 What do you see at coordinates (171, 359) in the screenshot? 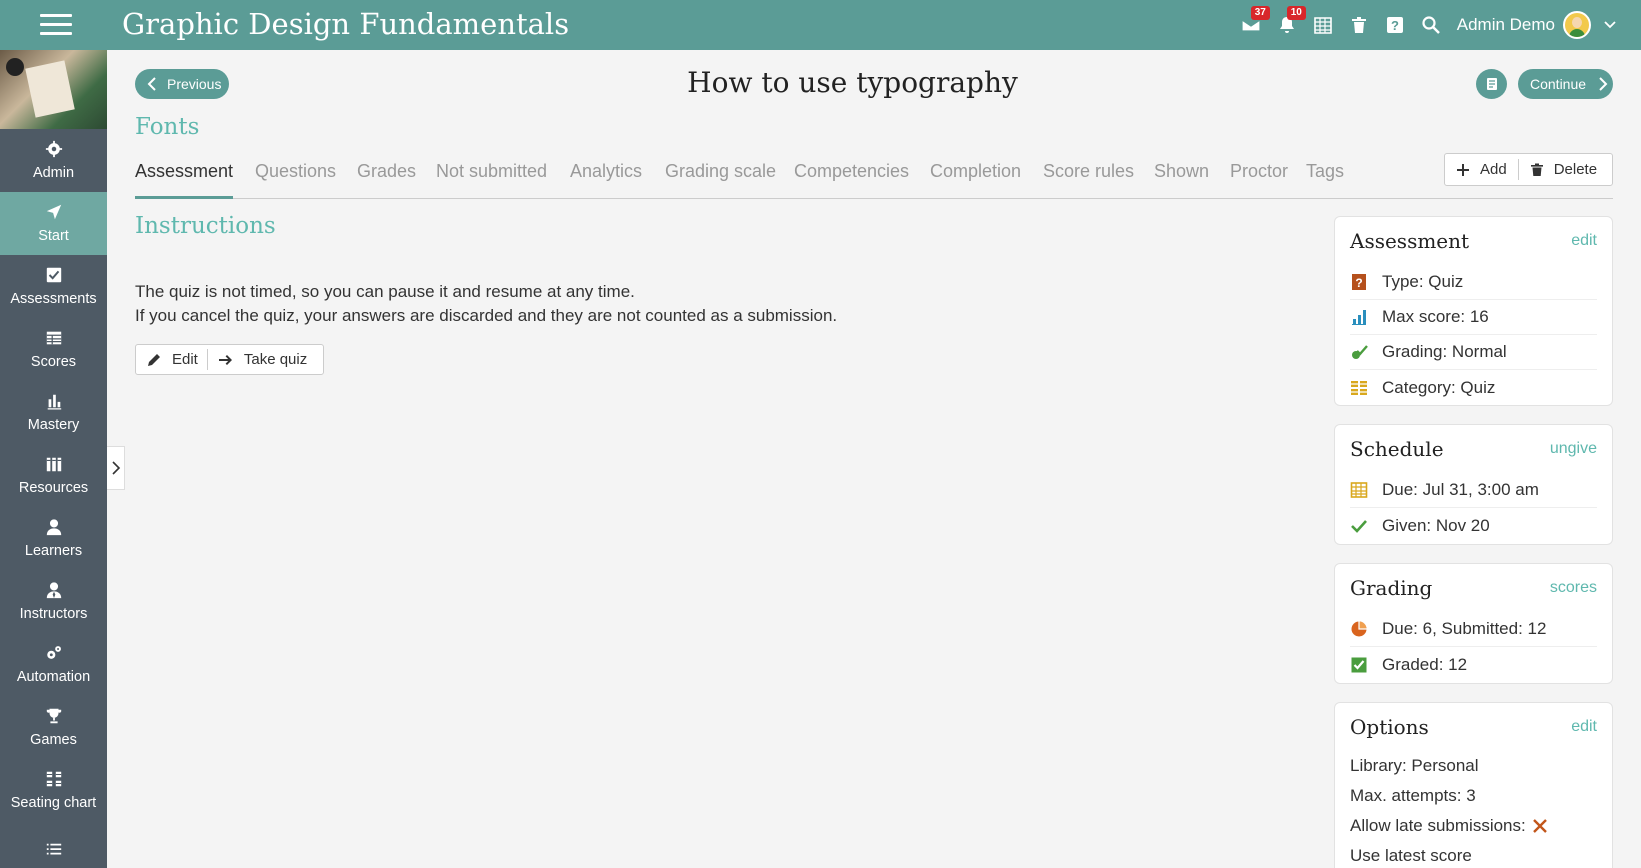
I see `edit-button: Edit` at bounding box center [171, 359].